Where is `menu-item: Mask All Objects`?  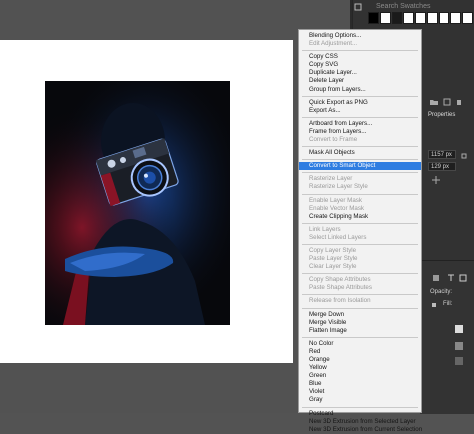
menu-item: Mask All Objects is located at coordinates (360, 153).